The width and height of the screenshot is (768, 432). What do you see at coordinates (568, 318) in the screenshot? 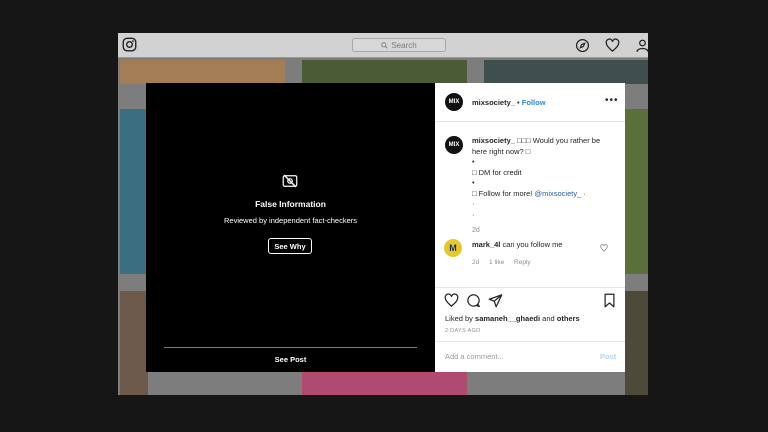
I see `liked-by-others: others` at bounding box center [568, 318].